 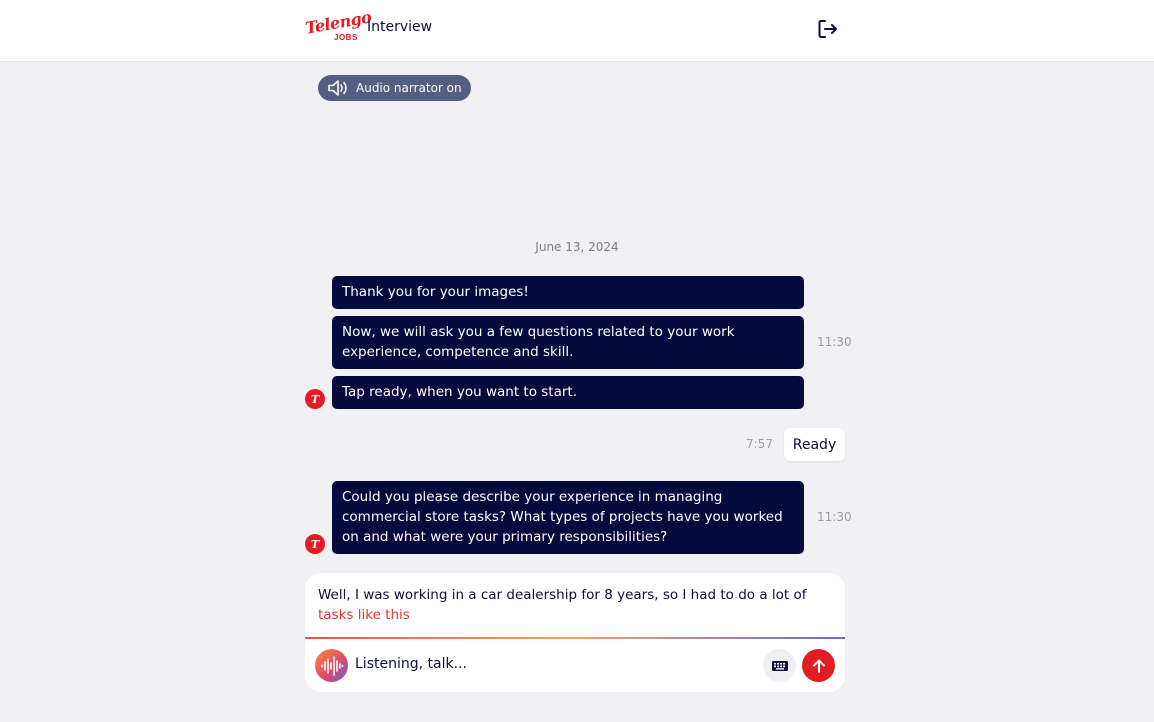 What do you see at coordinates (337, 88) in the screenshot?
I see `speaker-icon` at bounding box center [337, 88].